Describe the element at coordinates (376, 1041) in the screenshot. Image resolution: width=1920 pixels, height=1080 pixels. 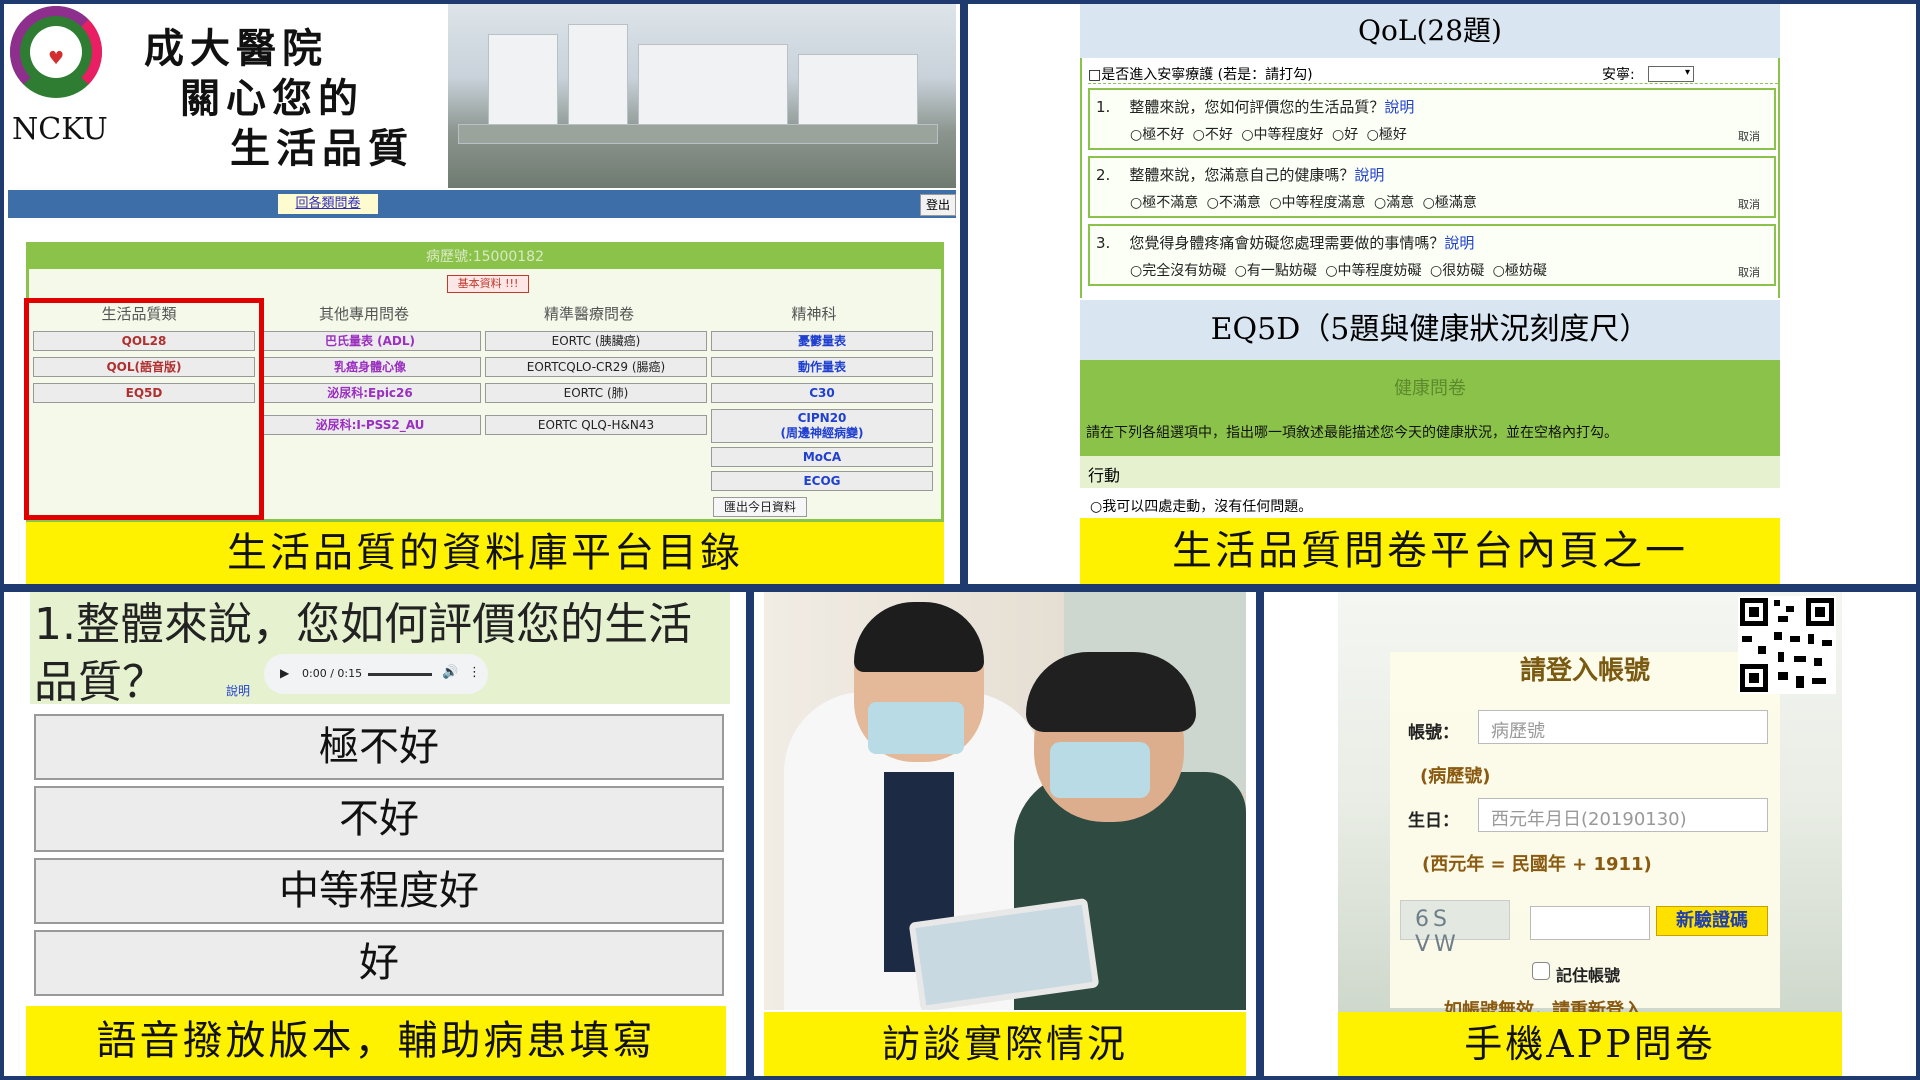
I see `caption: 語音撥放版本，輔助病患填寫` at that location.